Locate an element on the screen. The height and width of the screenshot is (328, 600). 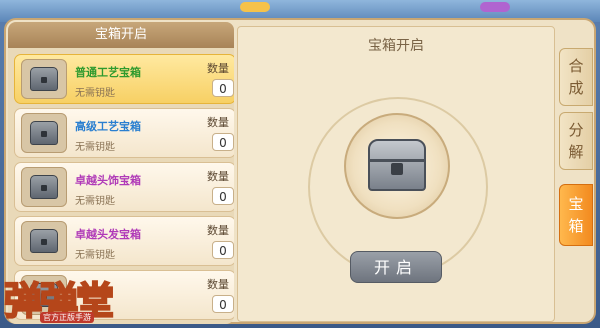
chest-name: 普通工艺宝箱 is located at coordinates (108, 72).